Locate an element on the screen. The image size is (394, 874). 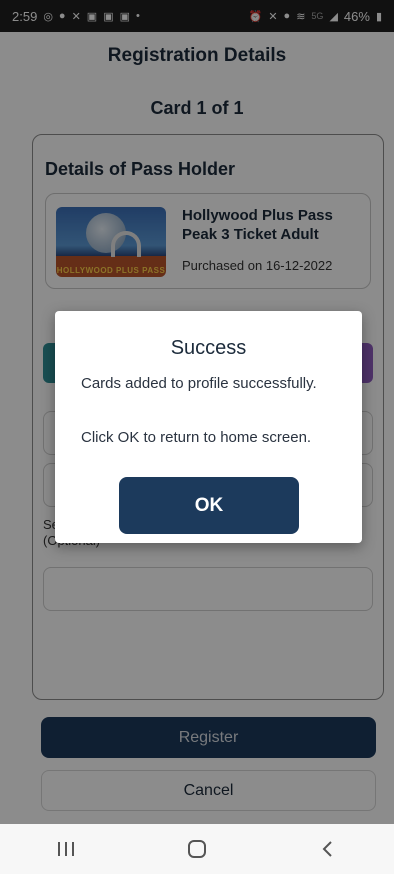
dialog-title: Success is located at coordinates (208, 348).